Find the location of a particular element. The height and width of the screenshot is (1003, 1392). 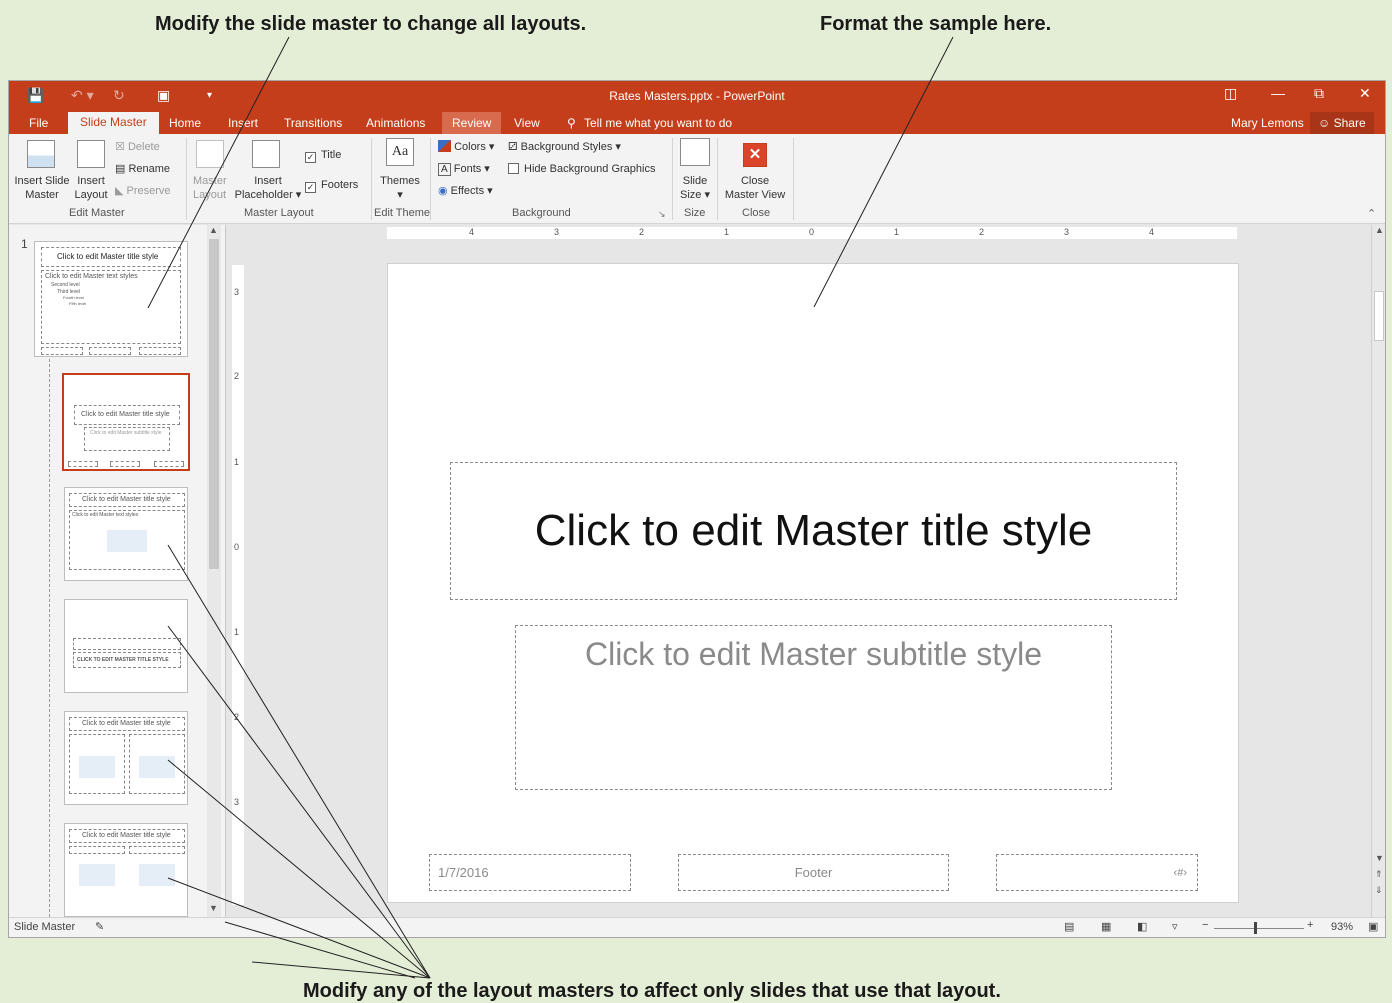

insert-layout-button: Insert Layout is located at coordinates (91, 188).